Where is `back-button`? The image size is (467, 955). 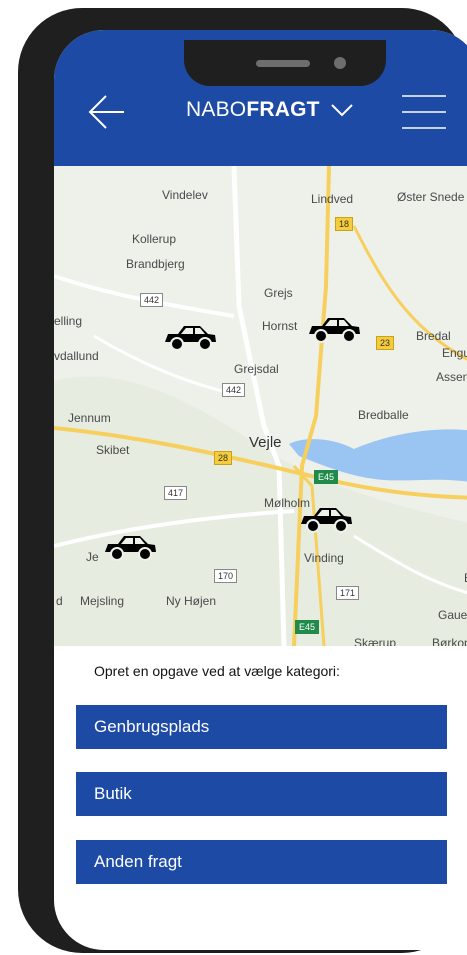 back-button is located at coordinates (106, 112).